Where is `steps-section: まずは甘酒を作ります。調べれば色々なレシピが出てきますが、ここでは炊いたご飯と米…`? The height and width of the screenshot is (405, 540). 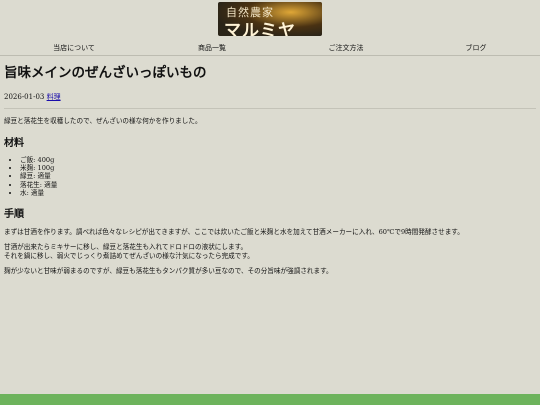
steps-section: まずは甘酒を作ります。調べれば色々なレシピが出てきますが、ここでは炊いたご飯と米… is located at coordinates (270, 252).